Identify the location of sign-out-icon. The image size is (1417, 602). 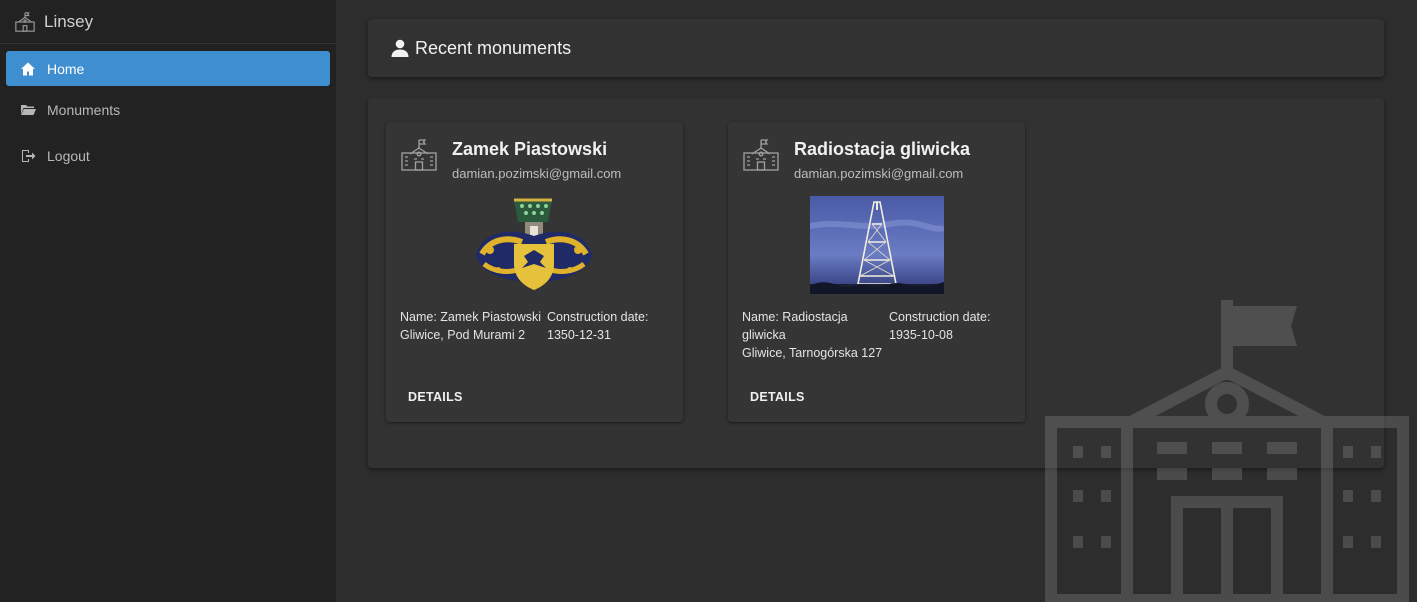
(29, 155).